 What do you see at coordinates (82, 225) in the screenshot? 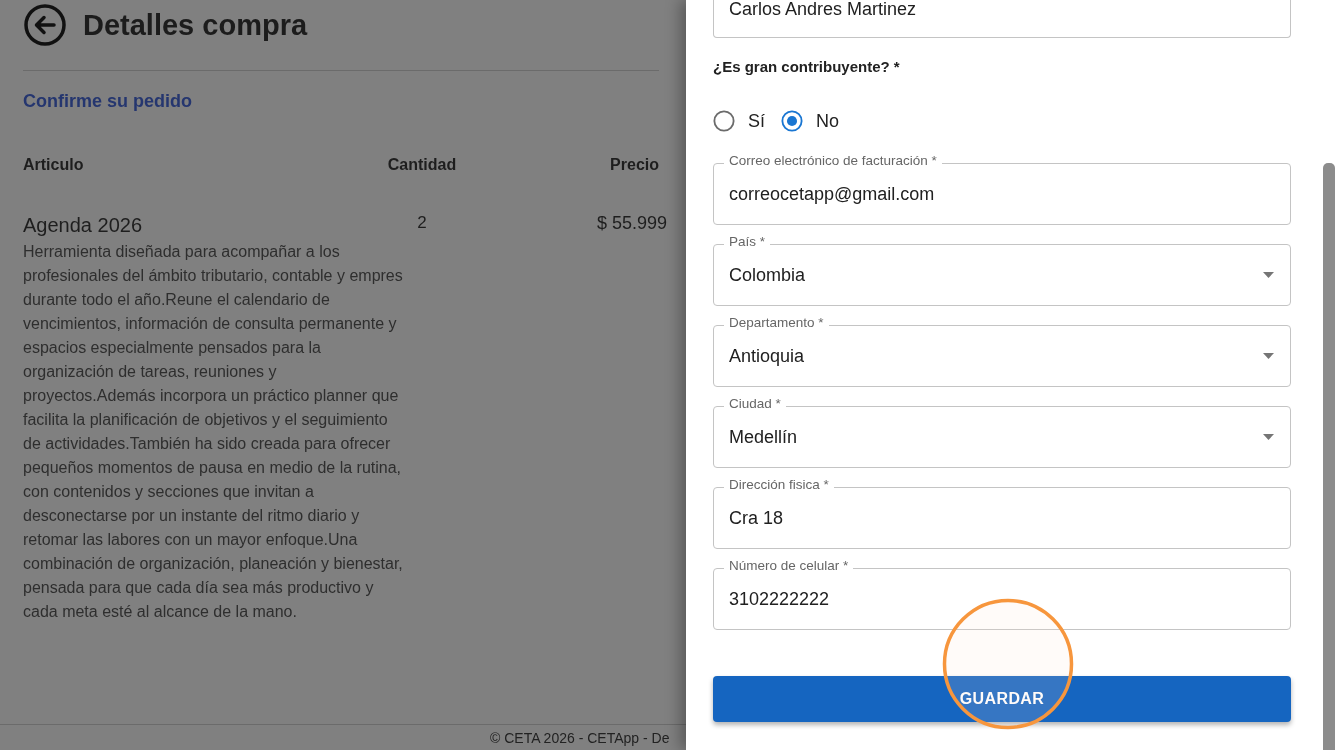
I see `product-name: Agenda 2026` at bounding box center [82, 225].